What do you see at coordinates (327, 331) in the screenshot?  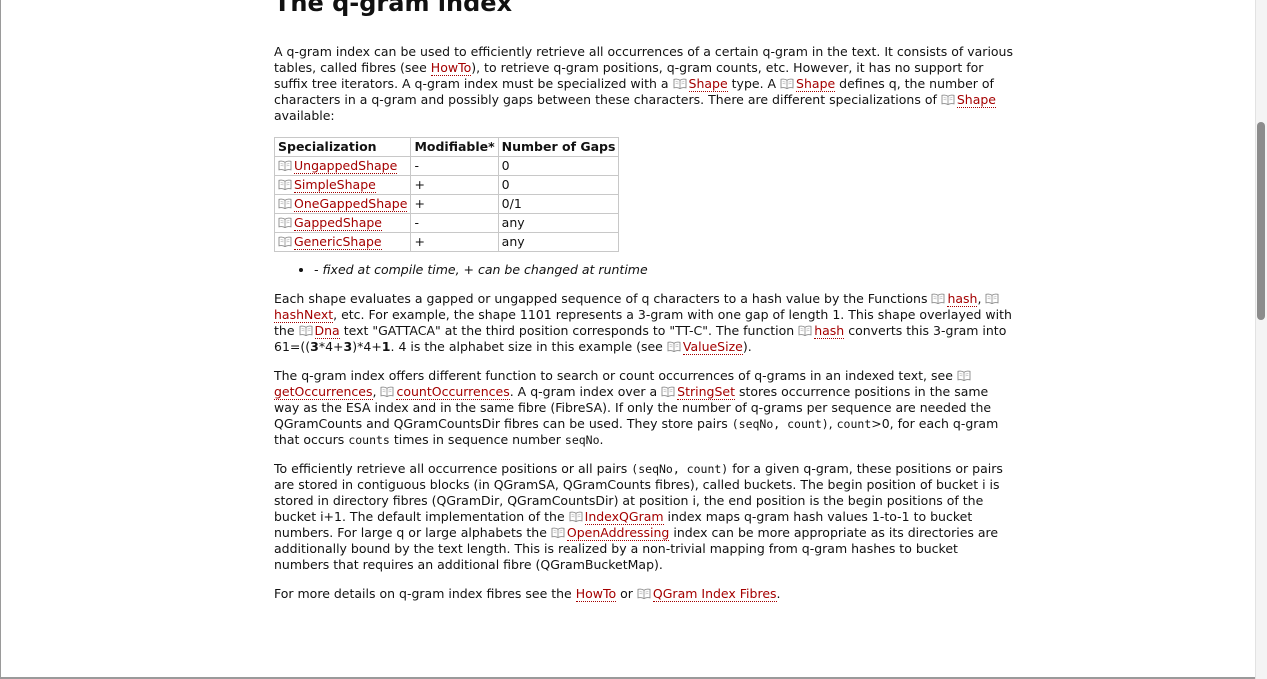 I see `dna-link: Dna` at bounding box center [327, 331].